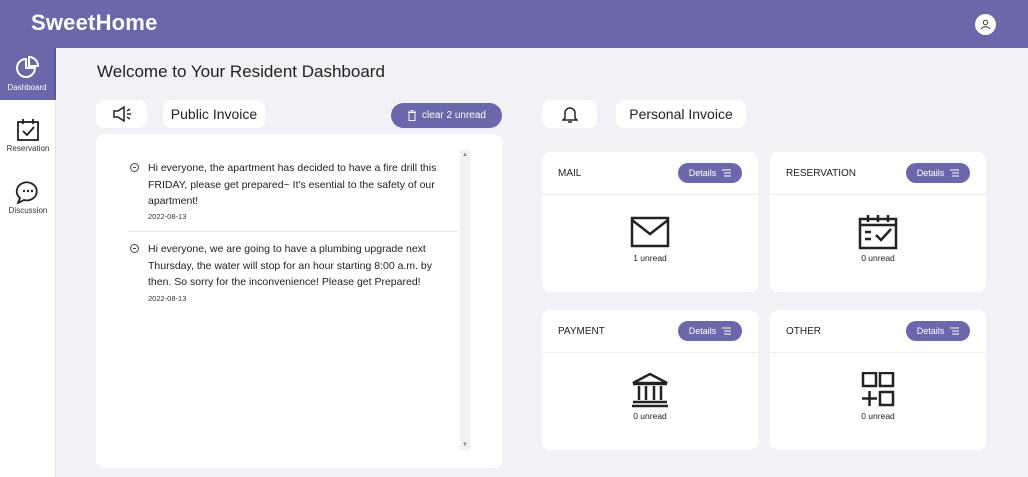 The height and width of the screenshot is (477, 1028). I want to click on card-header: PAYMENT Details, so click(650, 331).